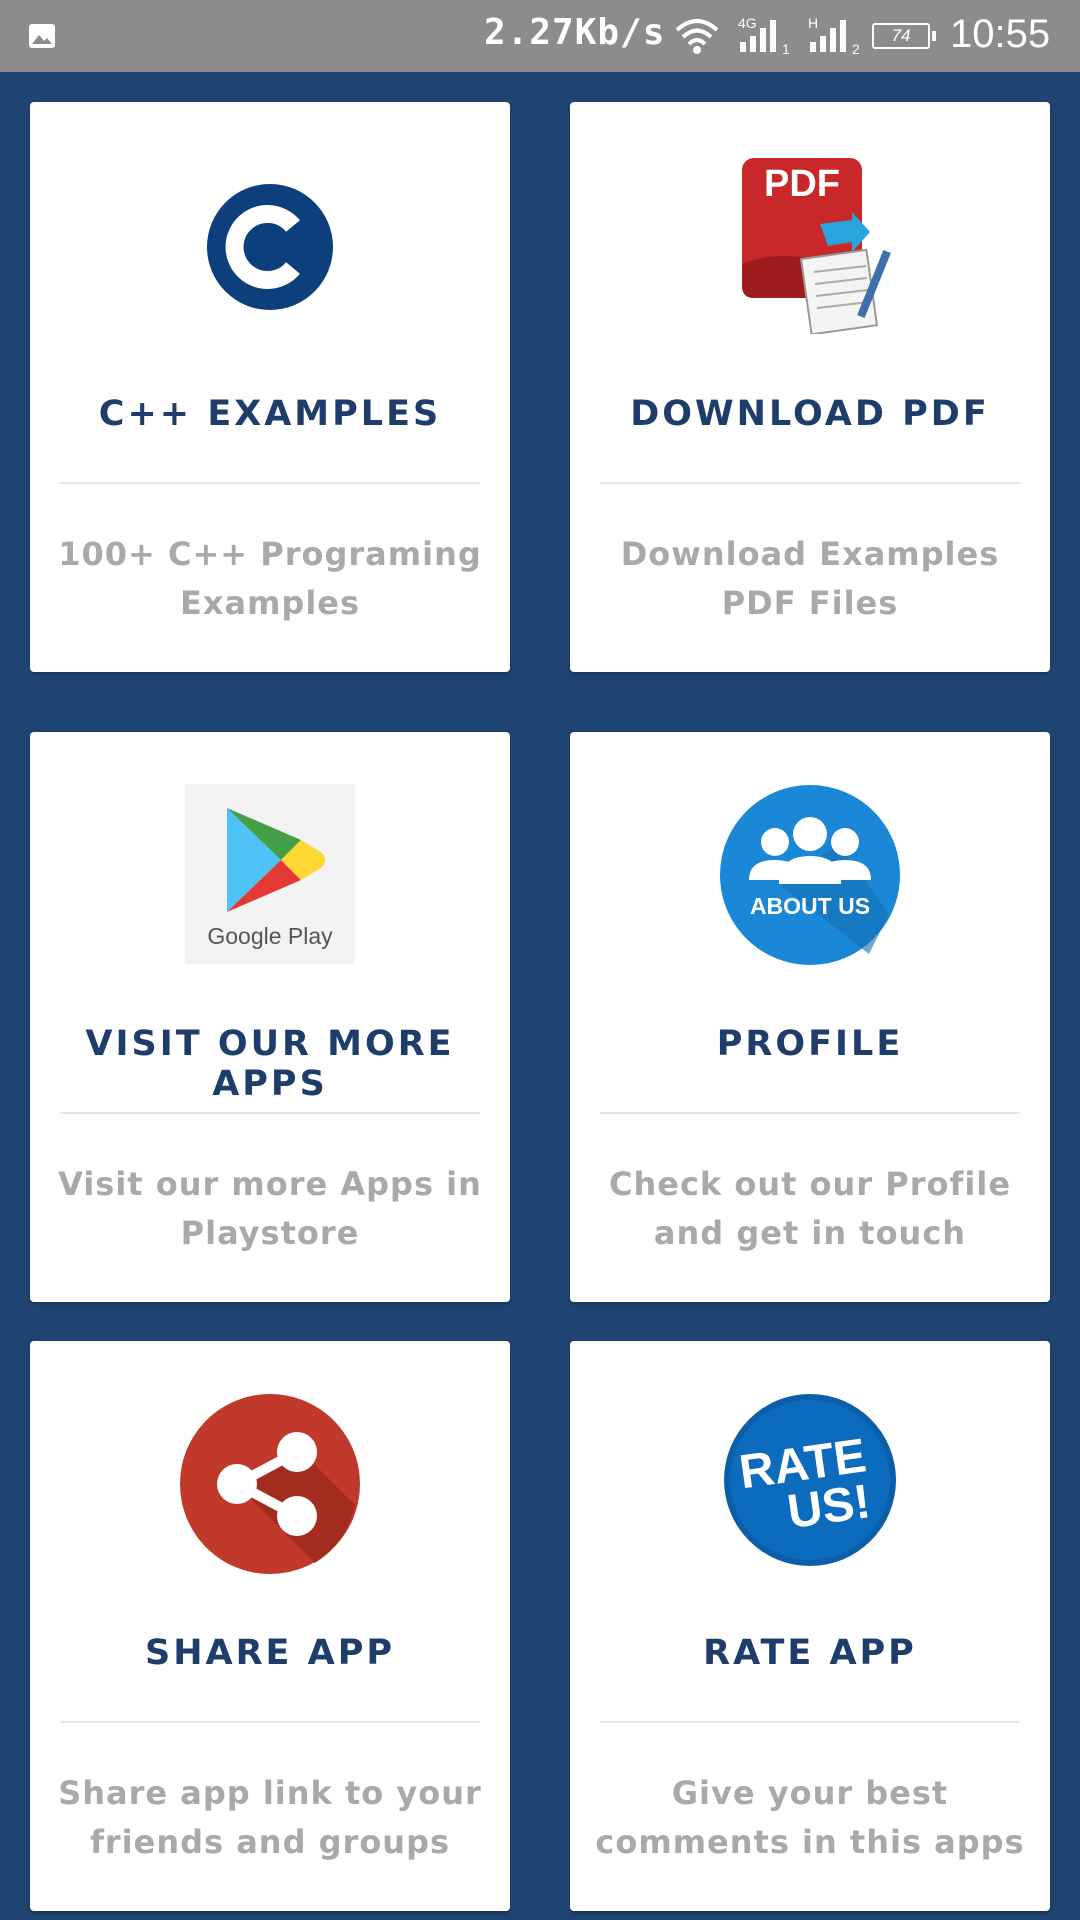  What do you see at coordinates (747, 23) in the screenshot?
I see `sim1-label: 4G` at bounding box center [747, 23].